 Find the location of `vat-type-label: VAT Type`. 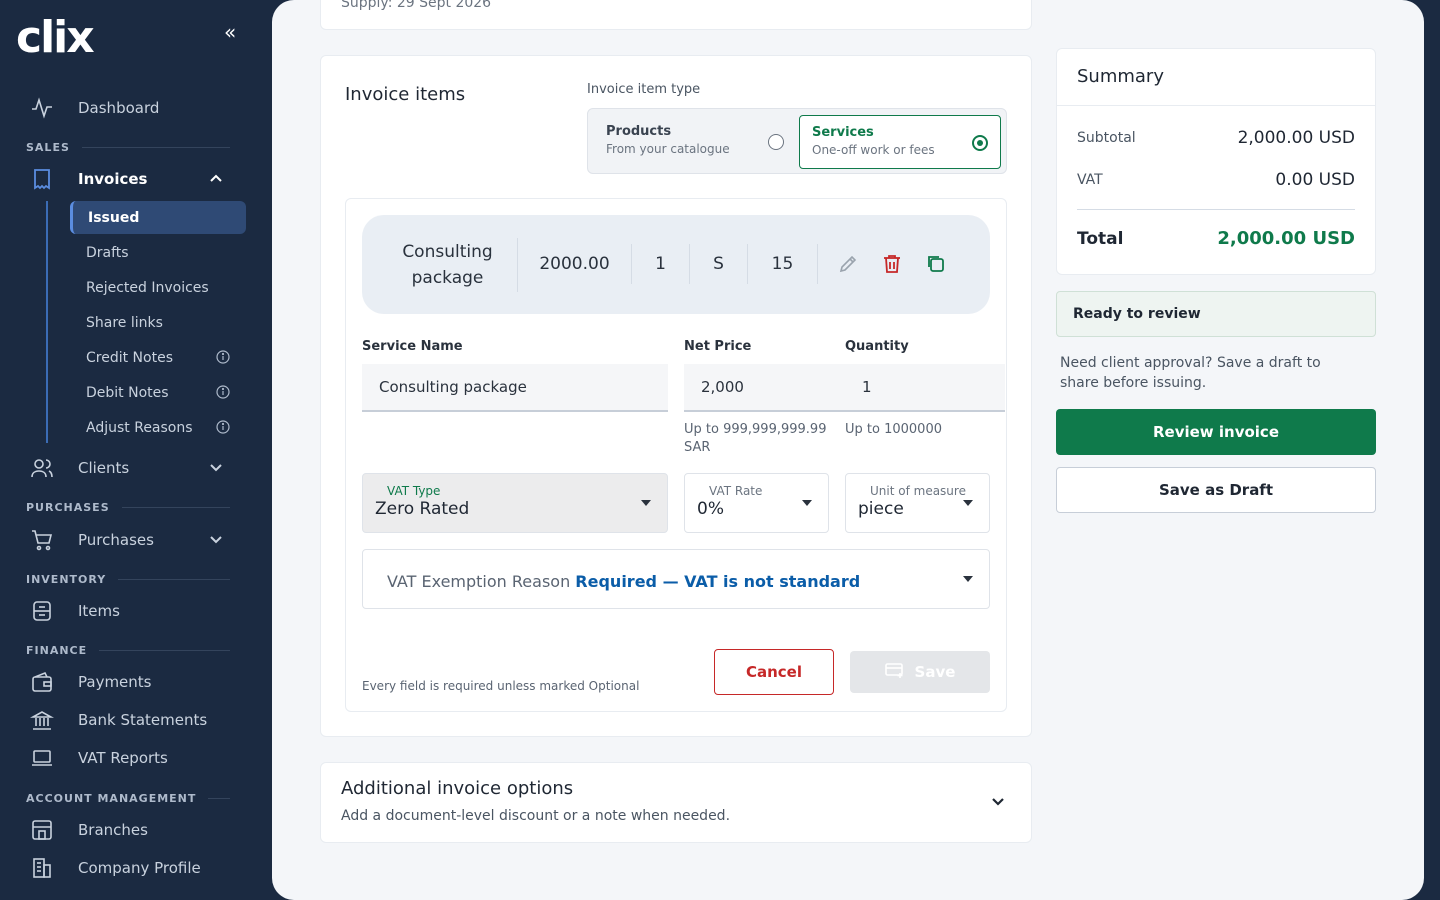

vat-type-label: VAT Type is located at coordinates (414, 491).